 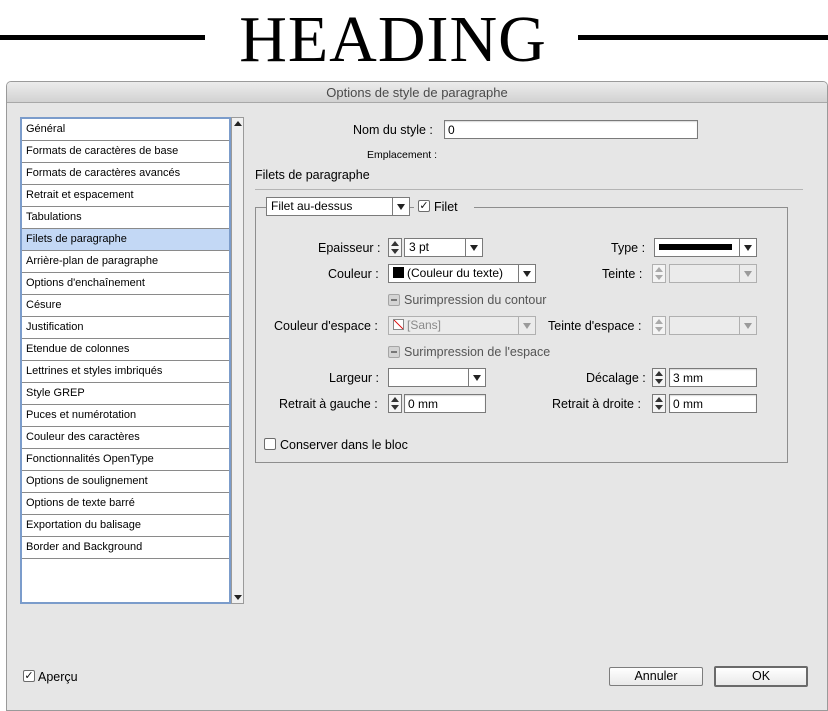 What do you see at coordinates (455, 273) in the screenshot?
I see `color-value: (Couleur du texte)` at bounding box center [455, 273].